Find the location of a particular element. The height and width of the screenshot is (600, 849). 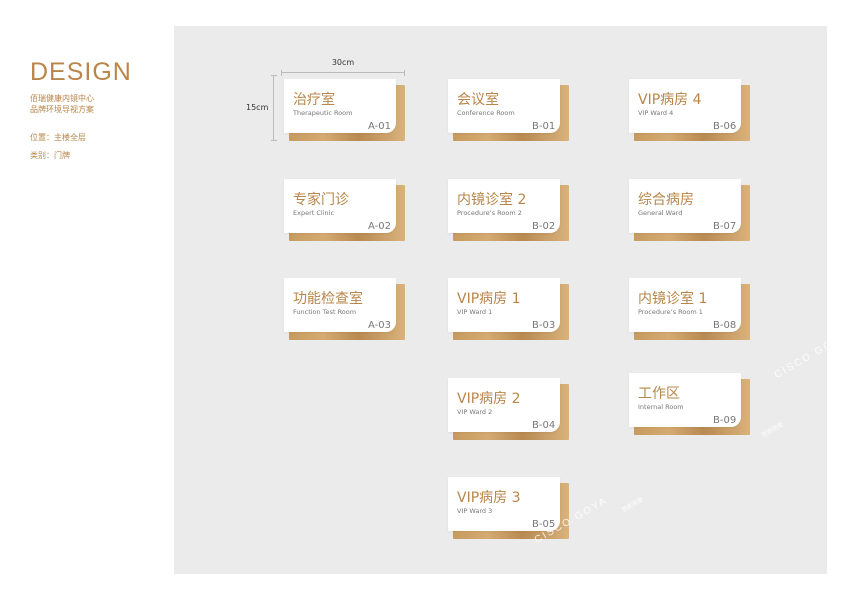

sign-face: VIP病房 2 VIP Ward 2 B-04 is located at coordinates (504, 405).